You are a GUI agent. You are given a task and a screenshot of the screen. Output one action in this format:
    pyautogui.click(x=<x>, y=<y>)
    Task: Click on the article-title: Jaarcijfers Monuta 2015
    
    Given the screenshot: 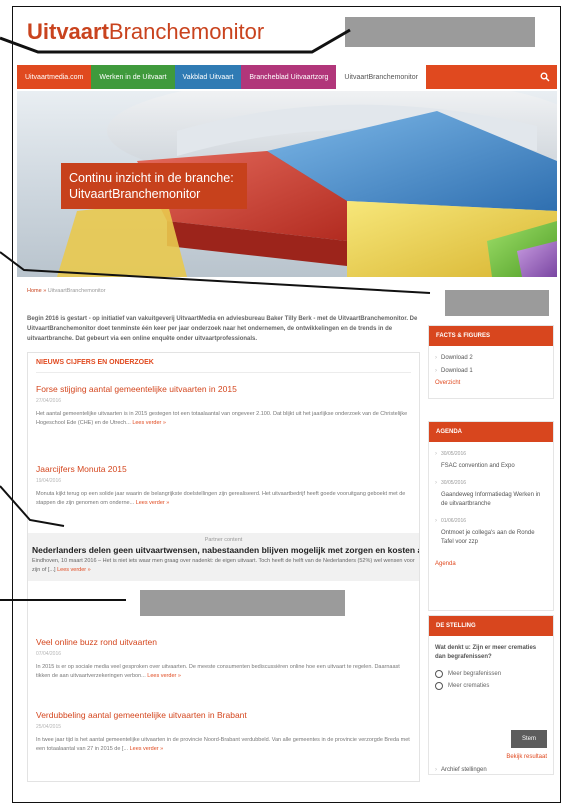 What is the action you would take?
    pyautogui.click(x=223, y=469)
    